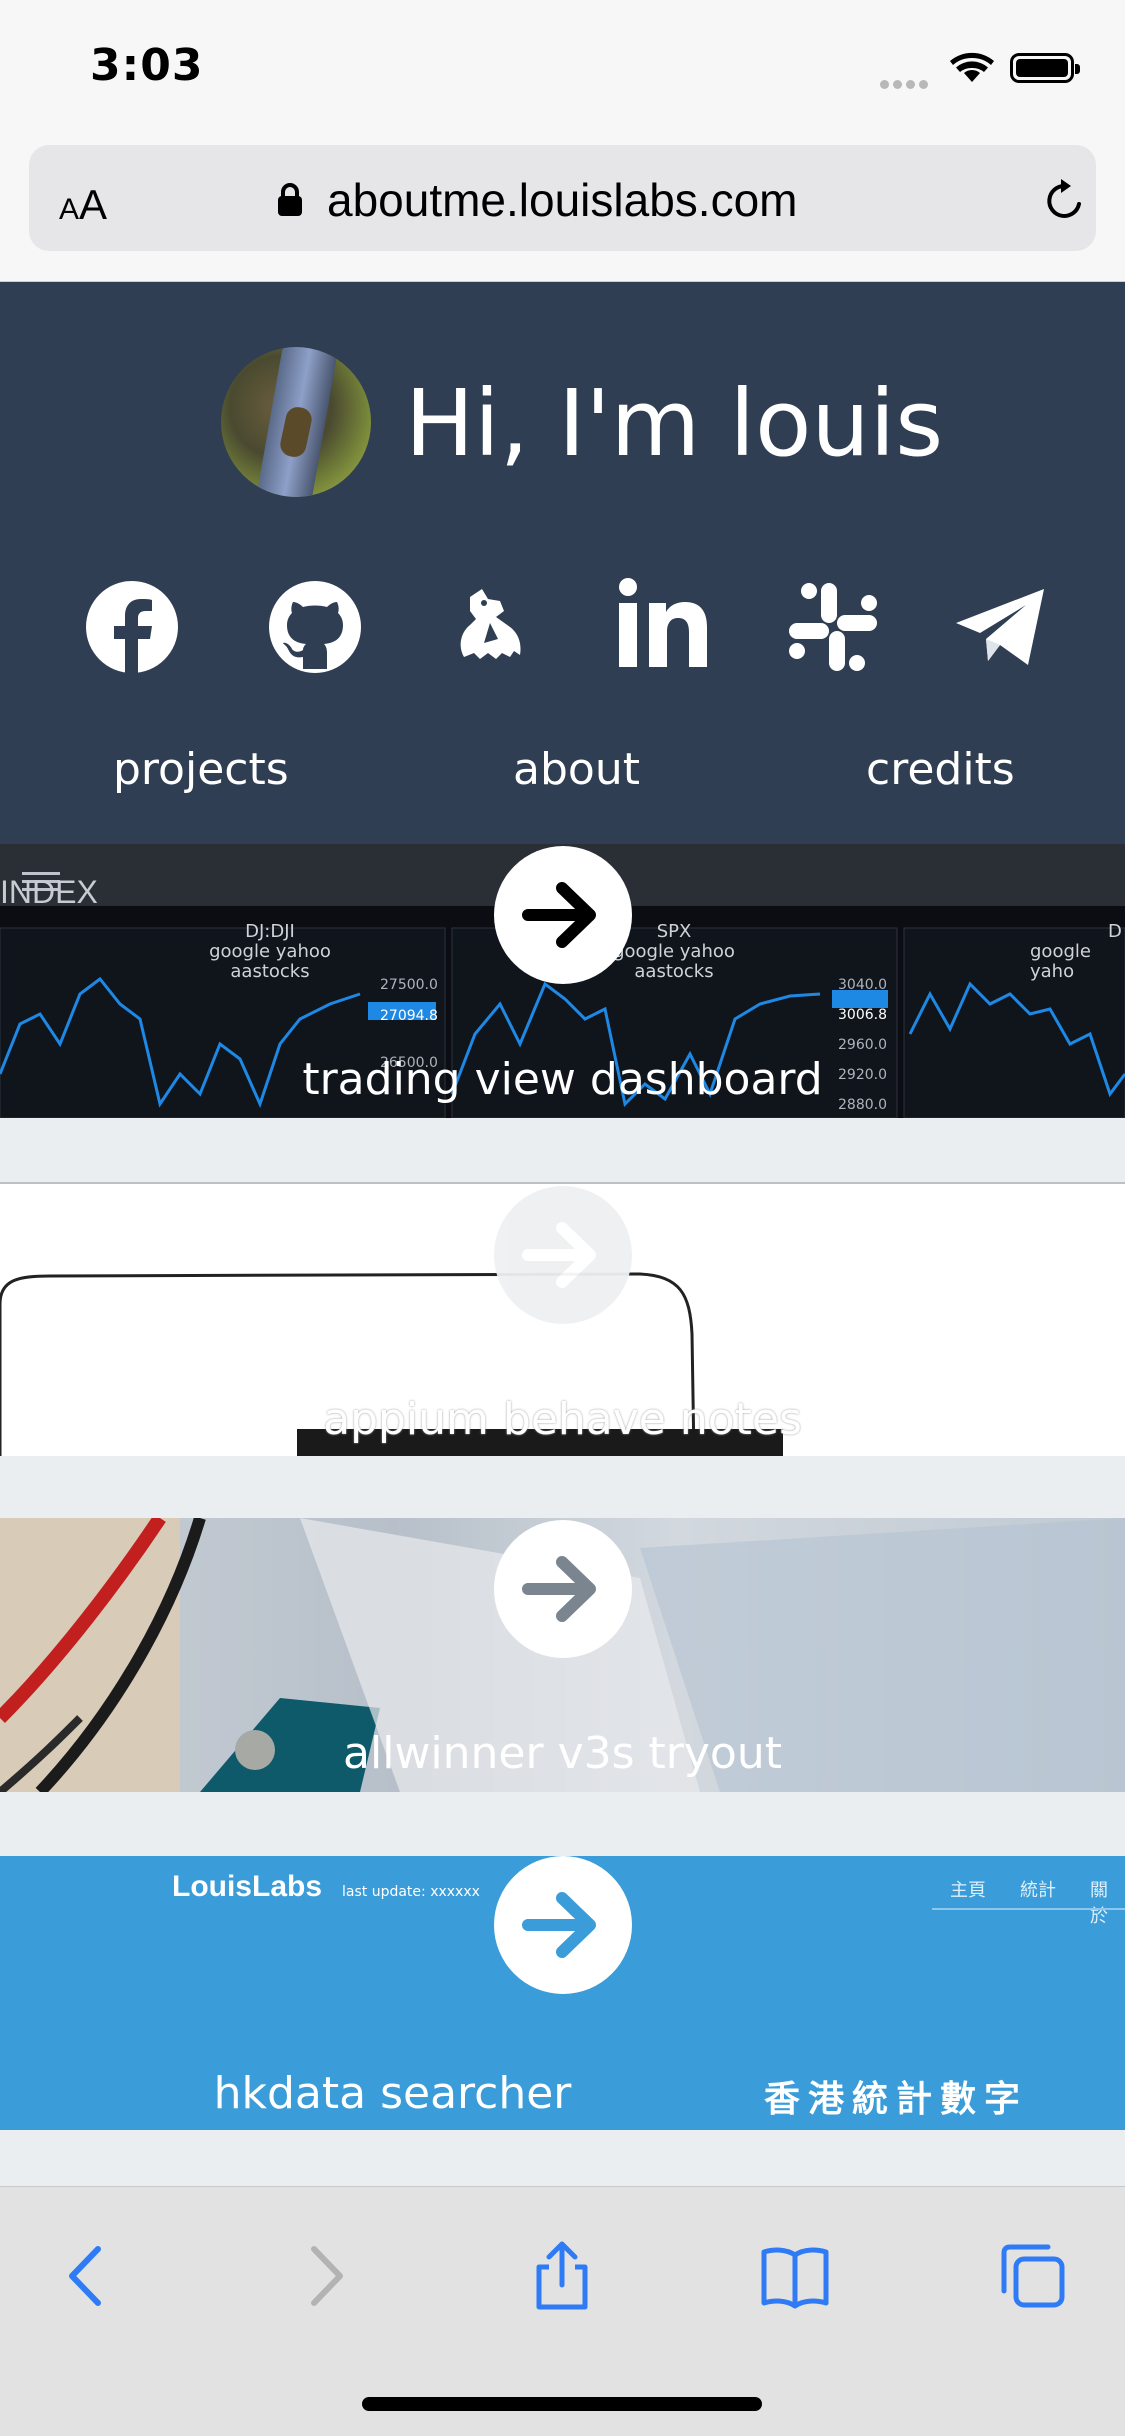 Image resolution: width=1125 pixels, height=2436 pixels. What do you see at coordinates (83, 205) in the screenshot?
I see `text-size-button: AA` at bounding box center [83, 205].